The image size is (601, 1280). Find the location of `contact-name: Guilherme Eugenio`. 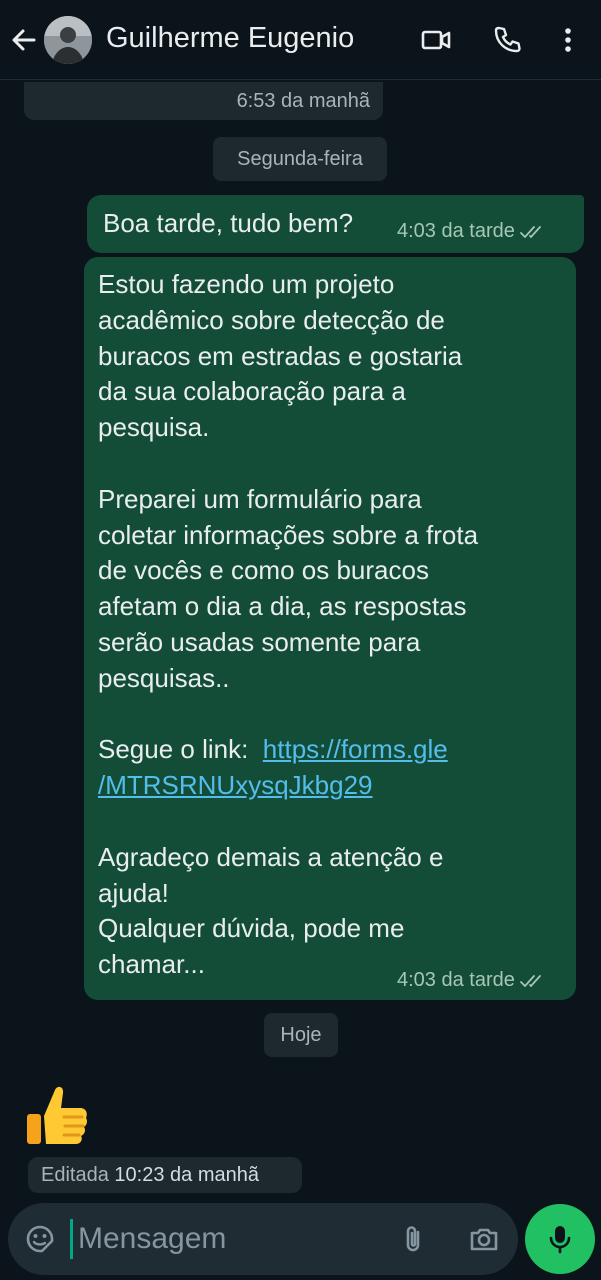

contact-name: Guilherme Eugenio is located at coordinates (230, 38).